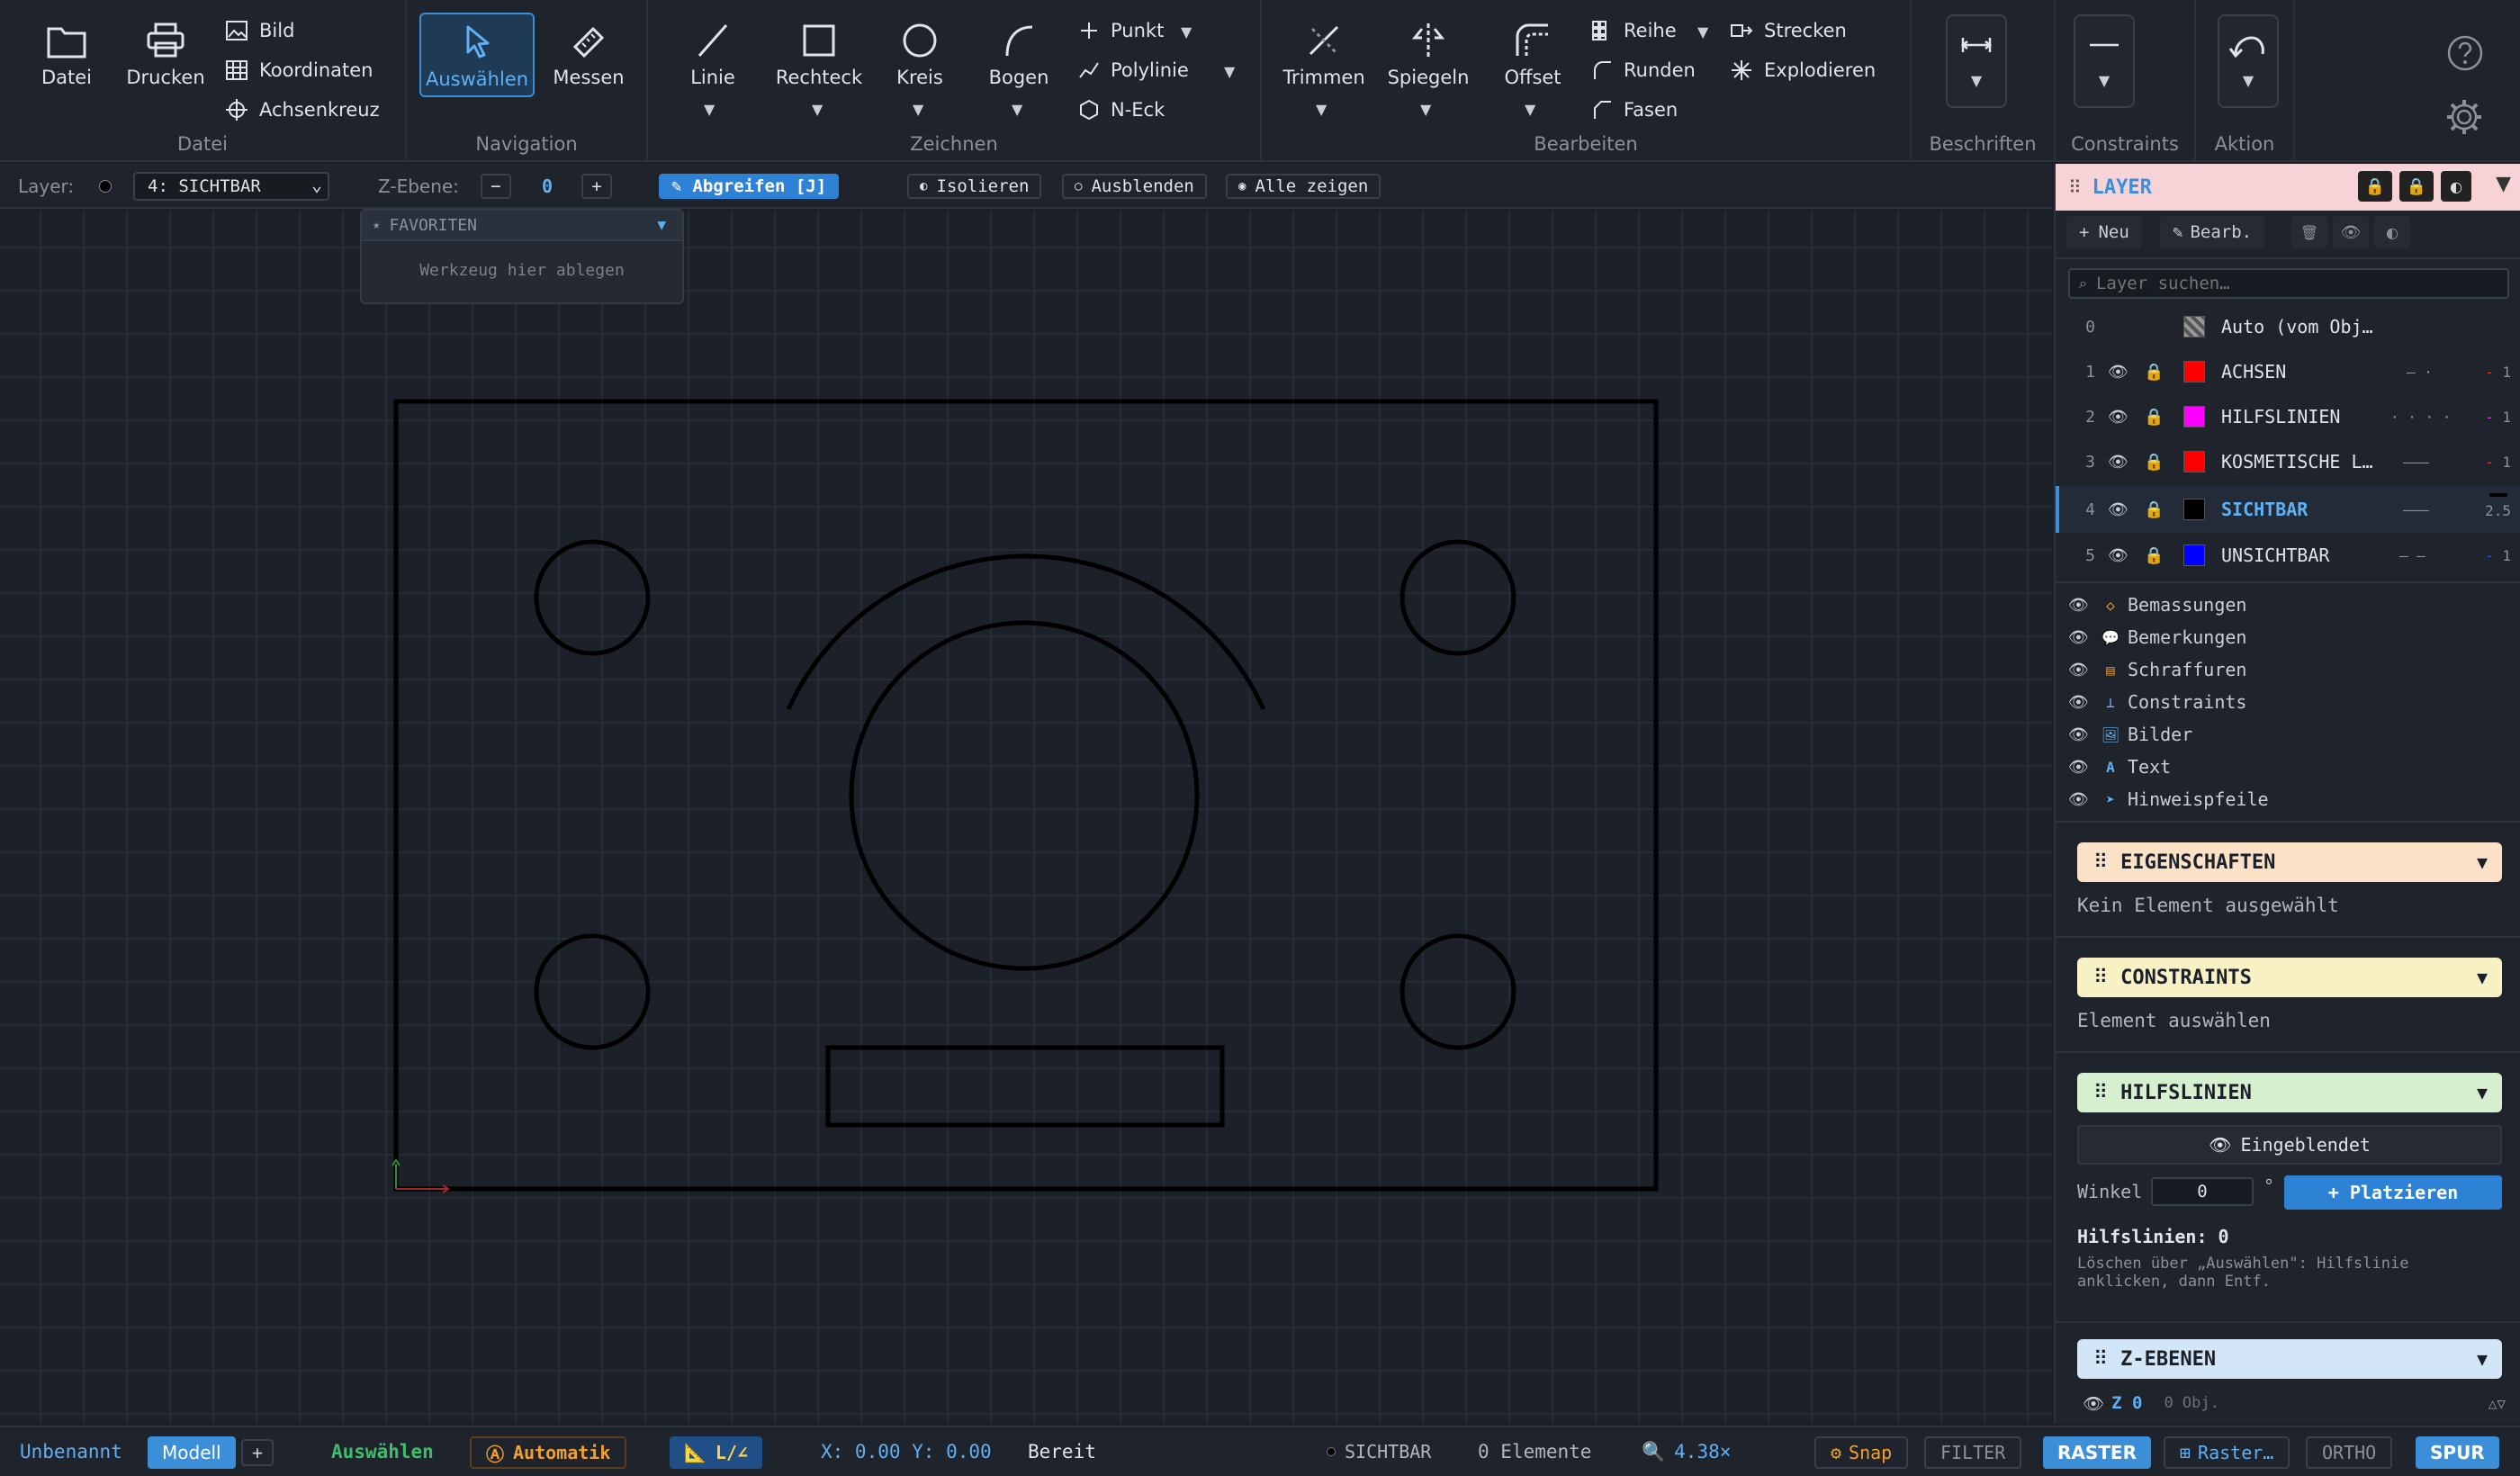  Describe the element at coordinates (548, 1452) in the screenshot. I see `auto-mode-button: Ⓐ Automatik` at that location.